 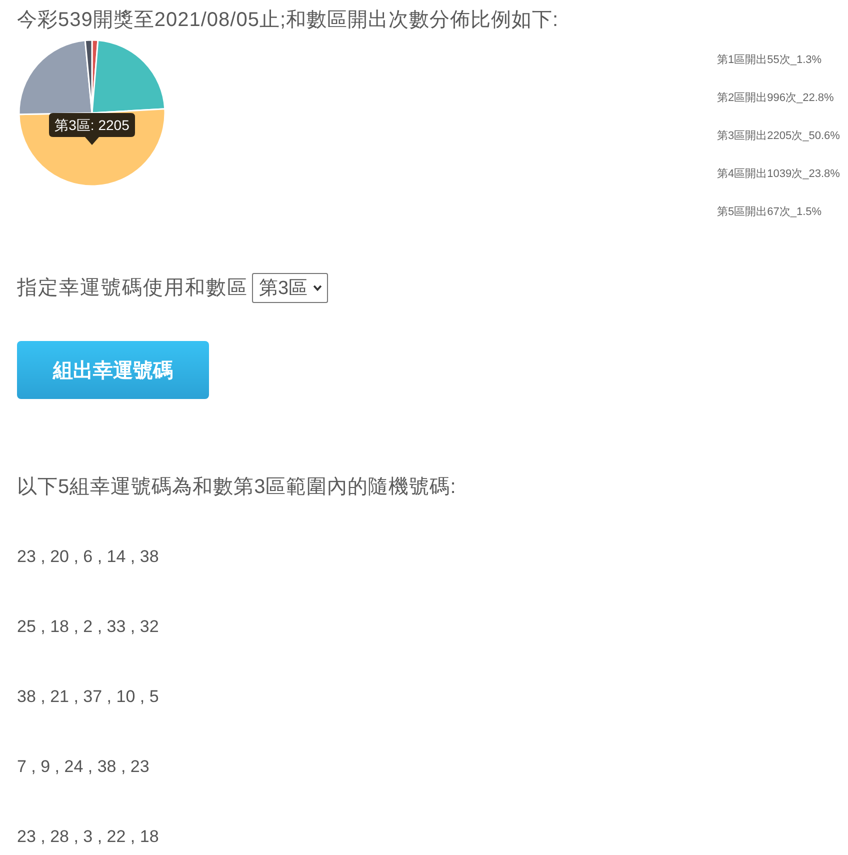 I want to click on legend-text: 第3區開出2205次_50.6%, so click(x=778, y=136).